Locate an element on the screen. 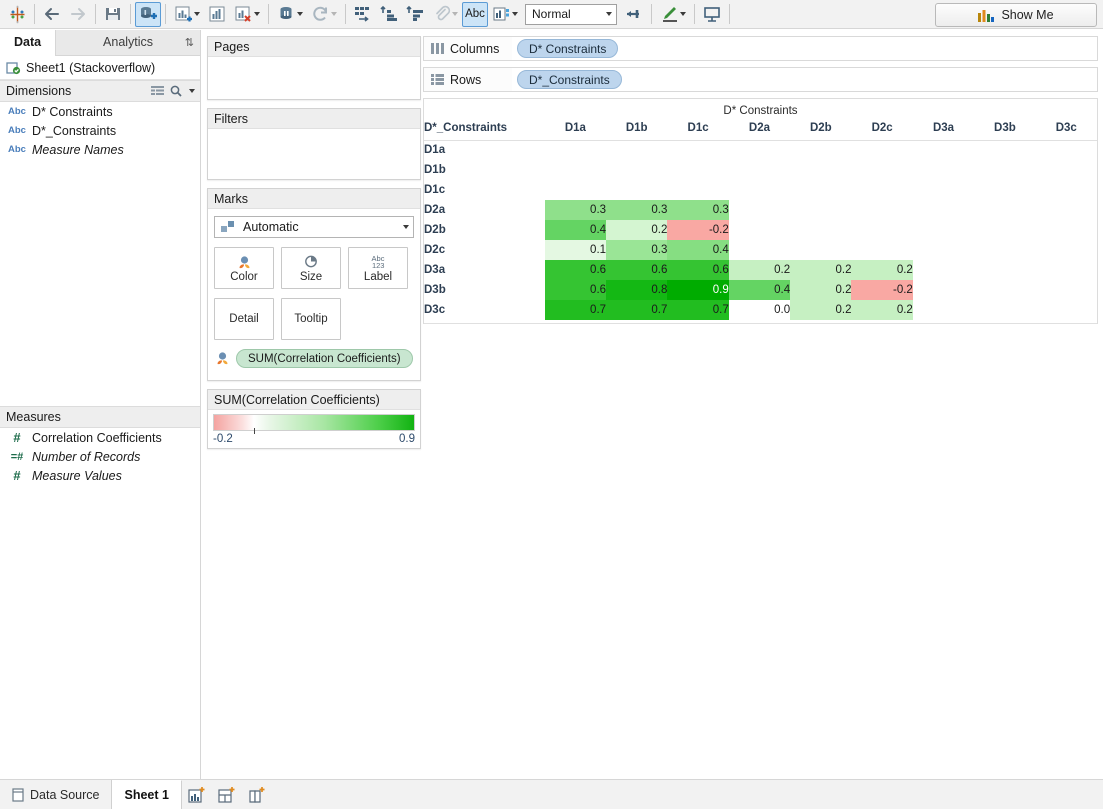 The image size is (1103, 809). heatmap-cell-d3c-d1b: 0.7 is located at coordinates (637, 310).